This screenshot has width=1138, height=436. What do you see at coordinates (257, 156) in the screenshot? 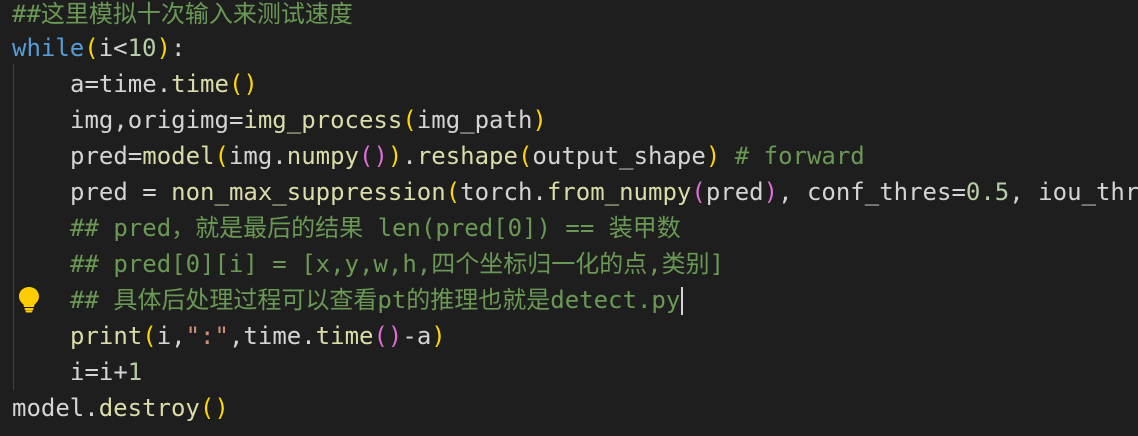
I see `code-token: img.` at bounding box center [257, 156].